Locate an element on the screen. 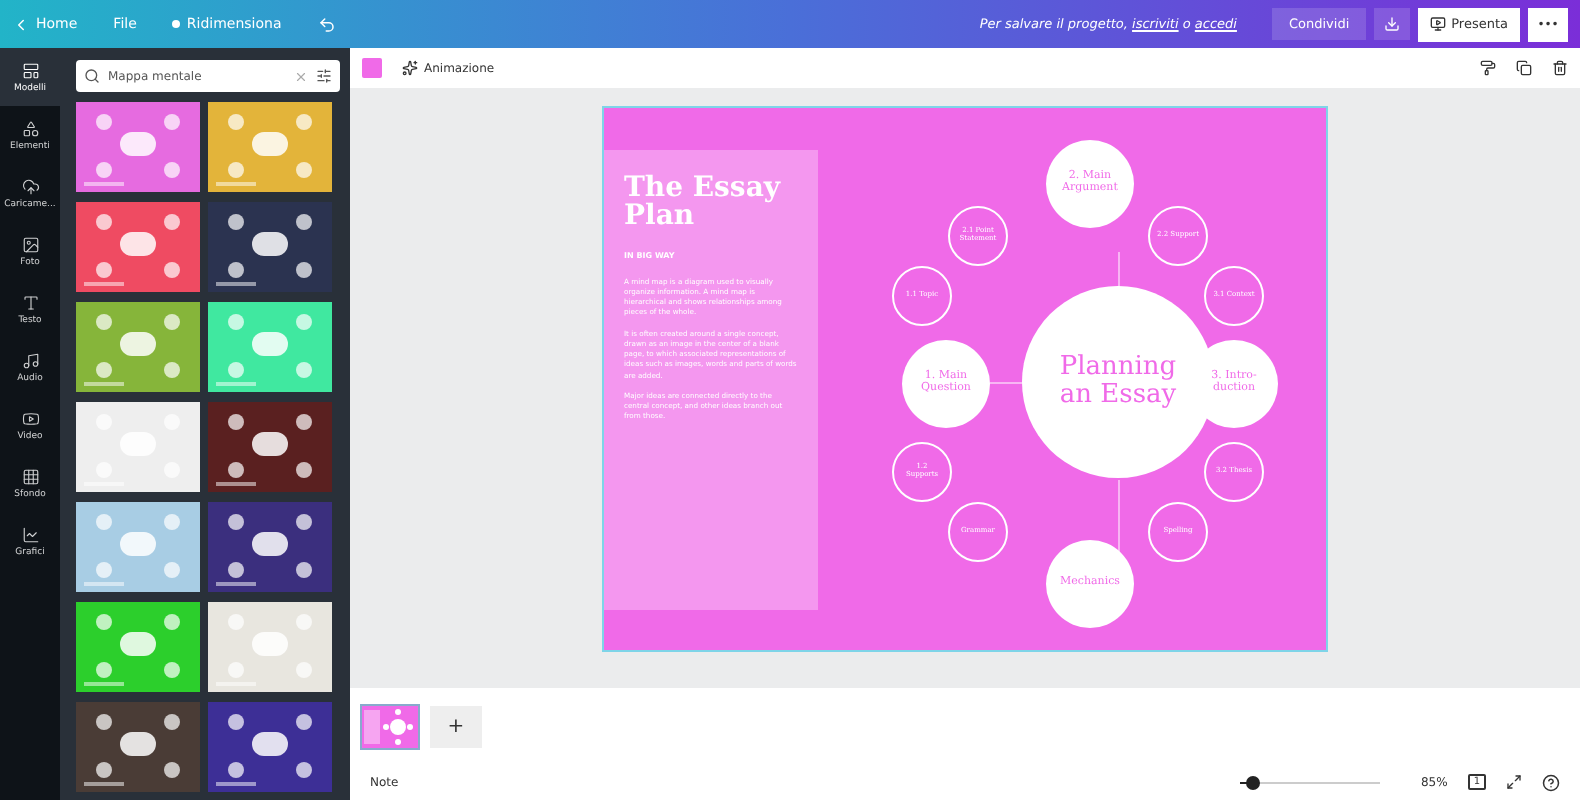 Image resolution: width=1580 pixels, height=800 pixels. zoom-thumb is located at coordinates (1253, 782).